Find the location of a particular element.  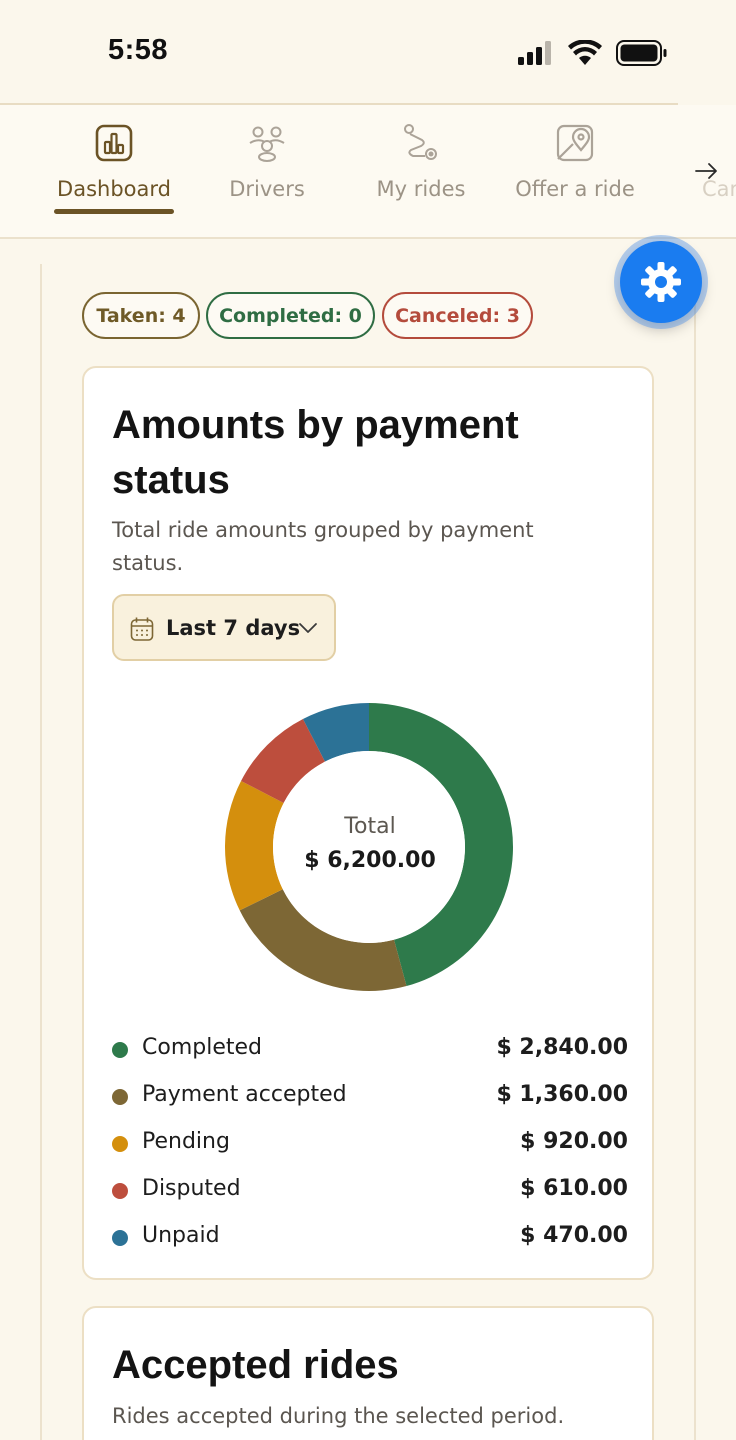

settings-button is located at coordinates (661, 282).